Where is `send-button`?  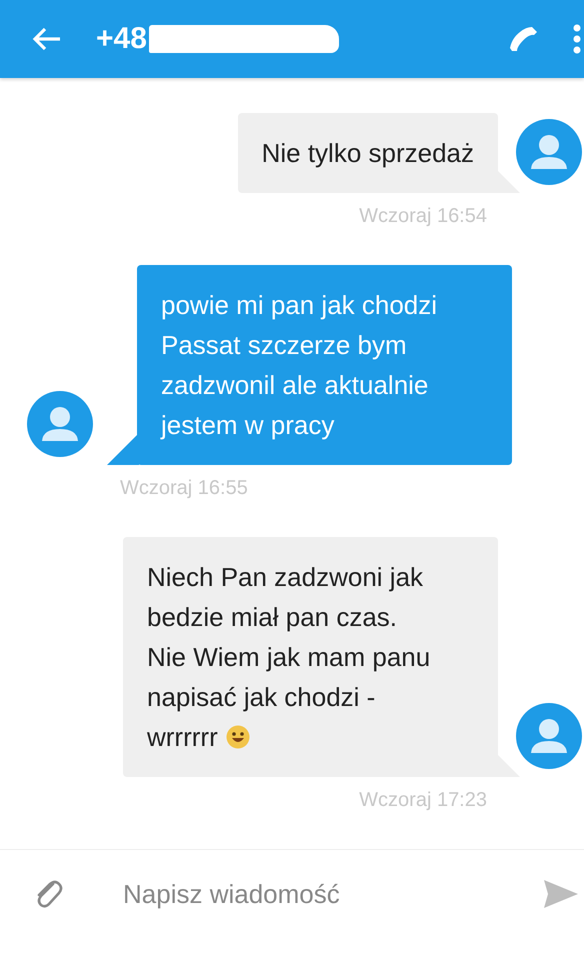 send-button is located at coordinates (561, 894).